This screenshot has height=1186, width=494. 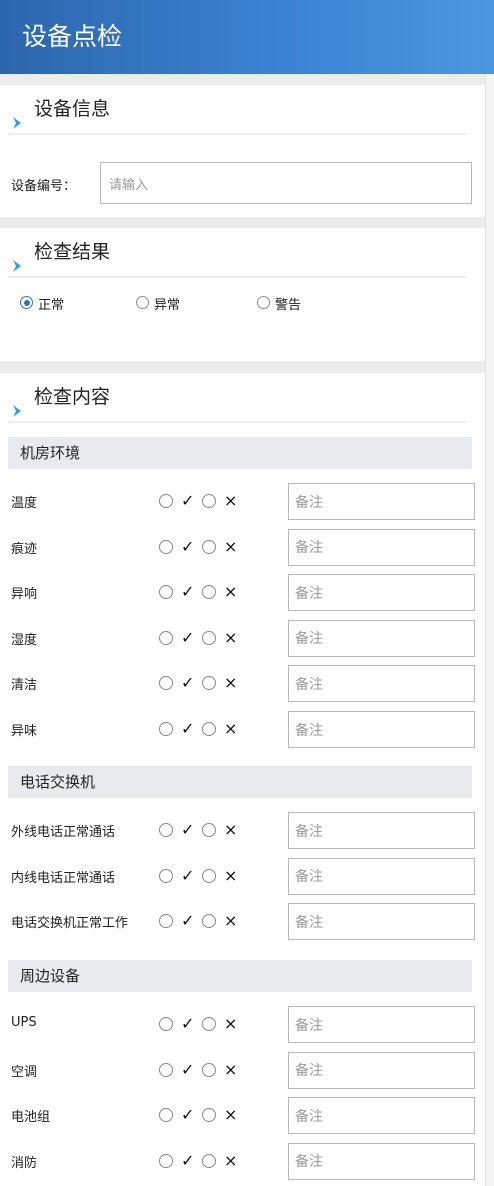 I want to click on device-info-panel: 设备信息 设备编号： 请输入, so click(x=242, y=151).